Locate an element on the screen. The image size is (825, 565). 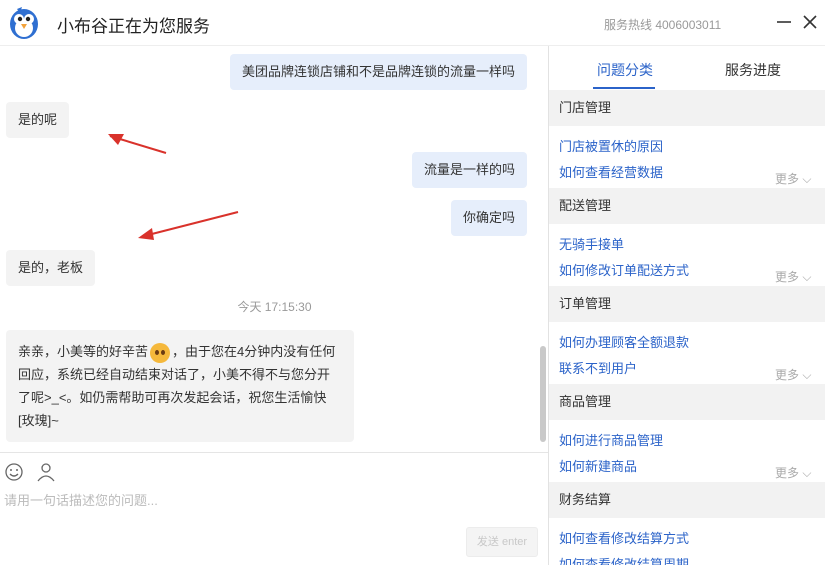
message-composer: 发送 enter is located at coordinates (274, 508).